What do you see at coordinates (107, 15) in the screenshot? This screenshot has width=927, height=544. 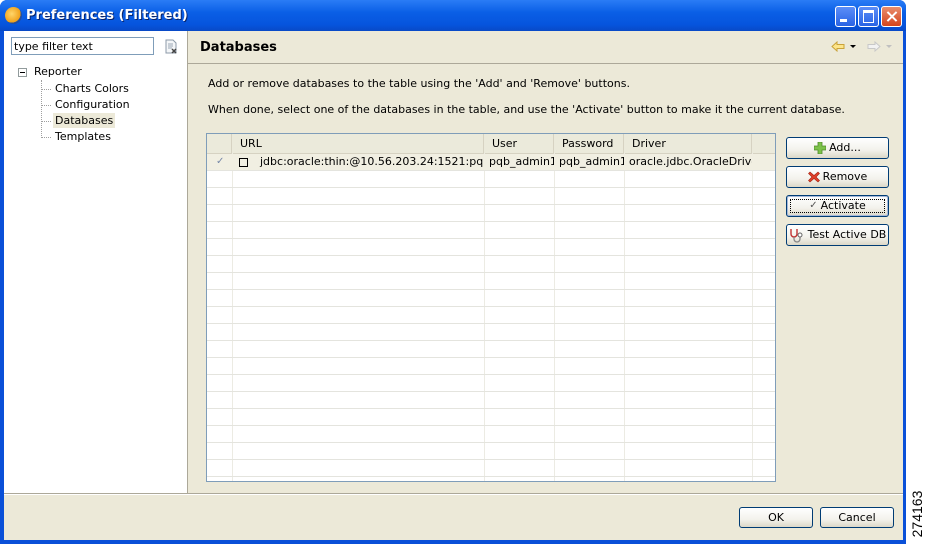 I see `window-title: Preferences (Filtered)` at bounding box center [107, 15].